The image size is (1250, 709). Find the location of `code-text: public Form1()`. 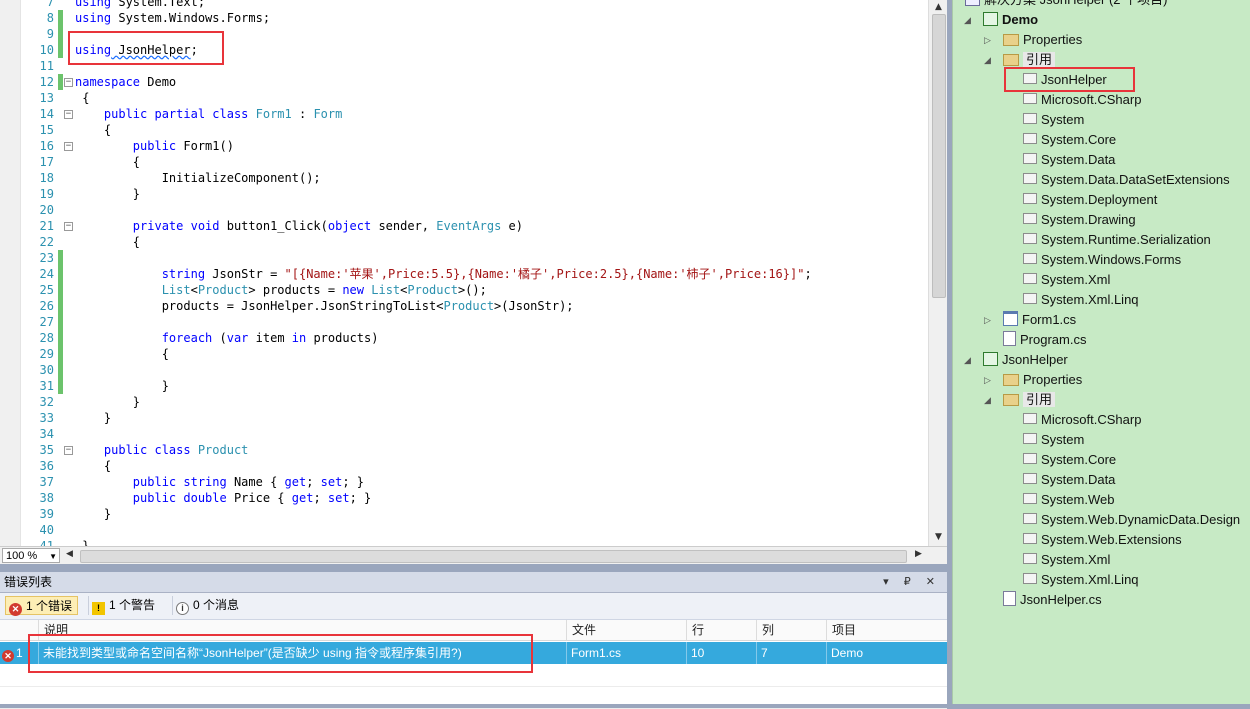

code-text: public Form1() is located at coordinates (154, 146).